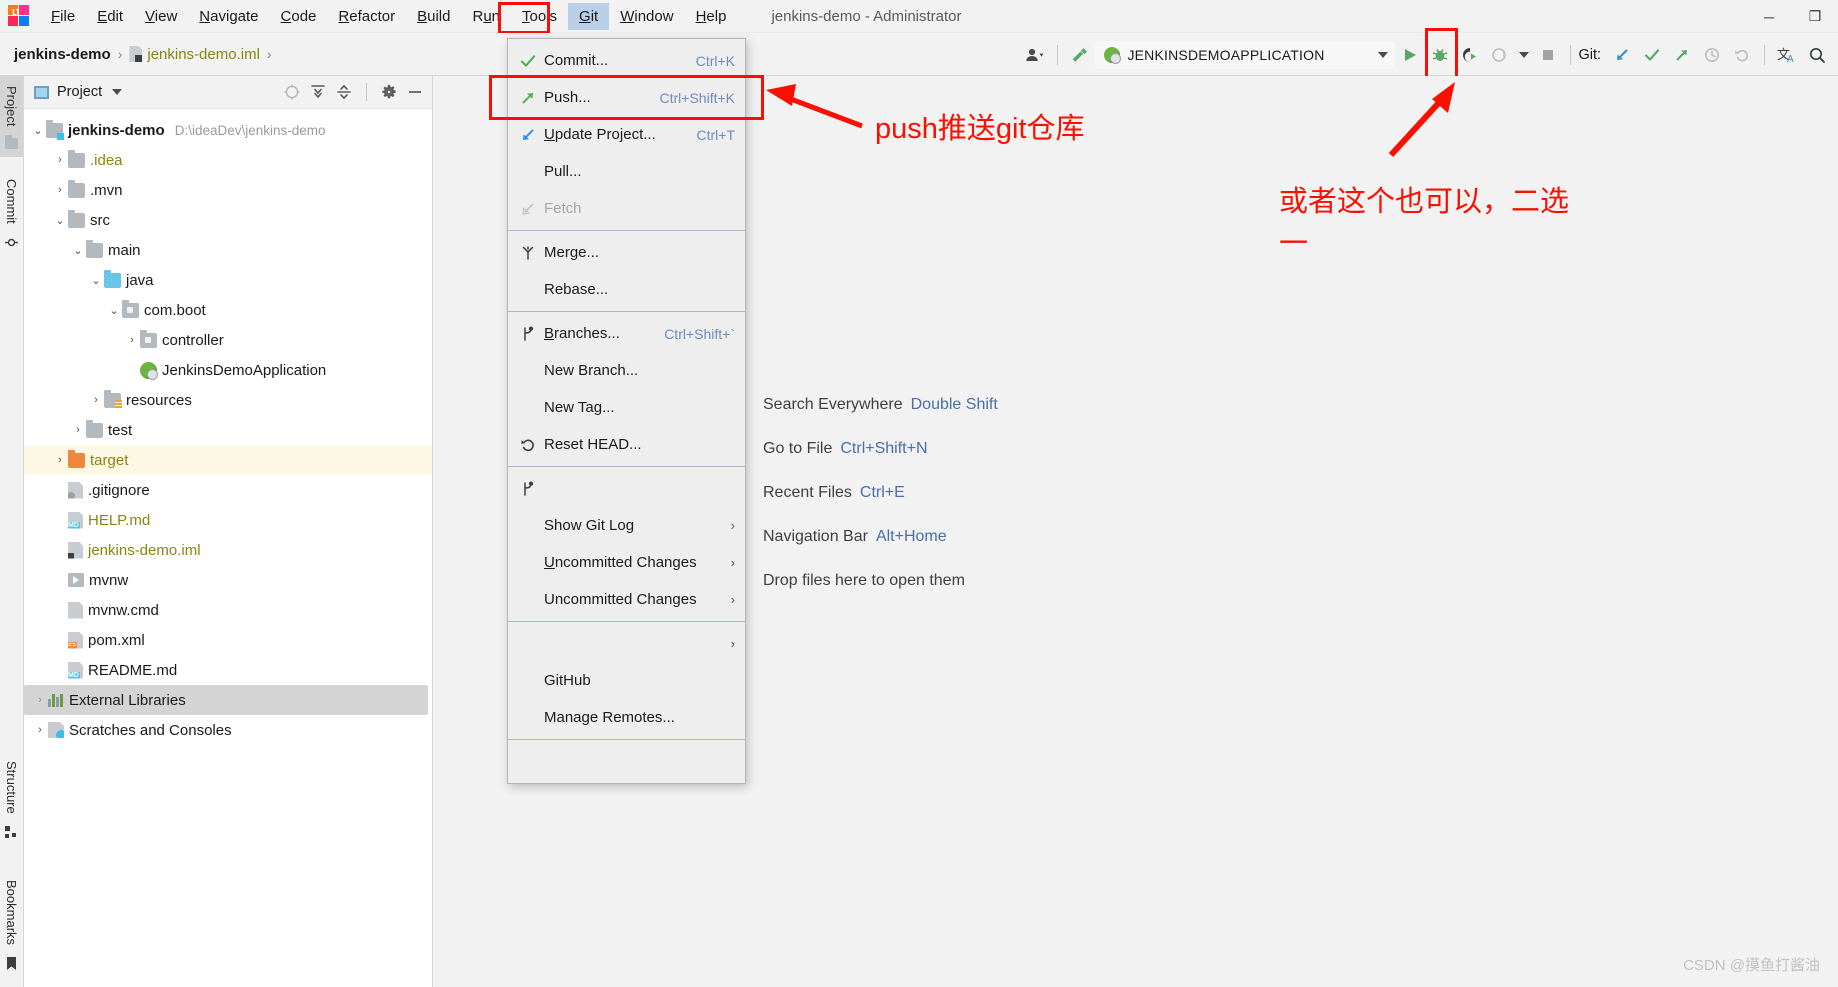 Image resolution: width=1838 pixels, height=987 pixels. What do you see at coordinates (389, 92) in the screenshot?
I see `gear-icon` at bounding box center [389, 92].